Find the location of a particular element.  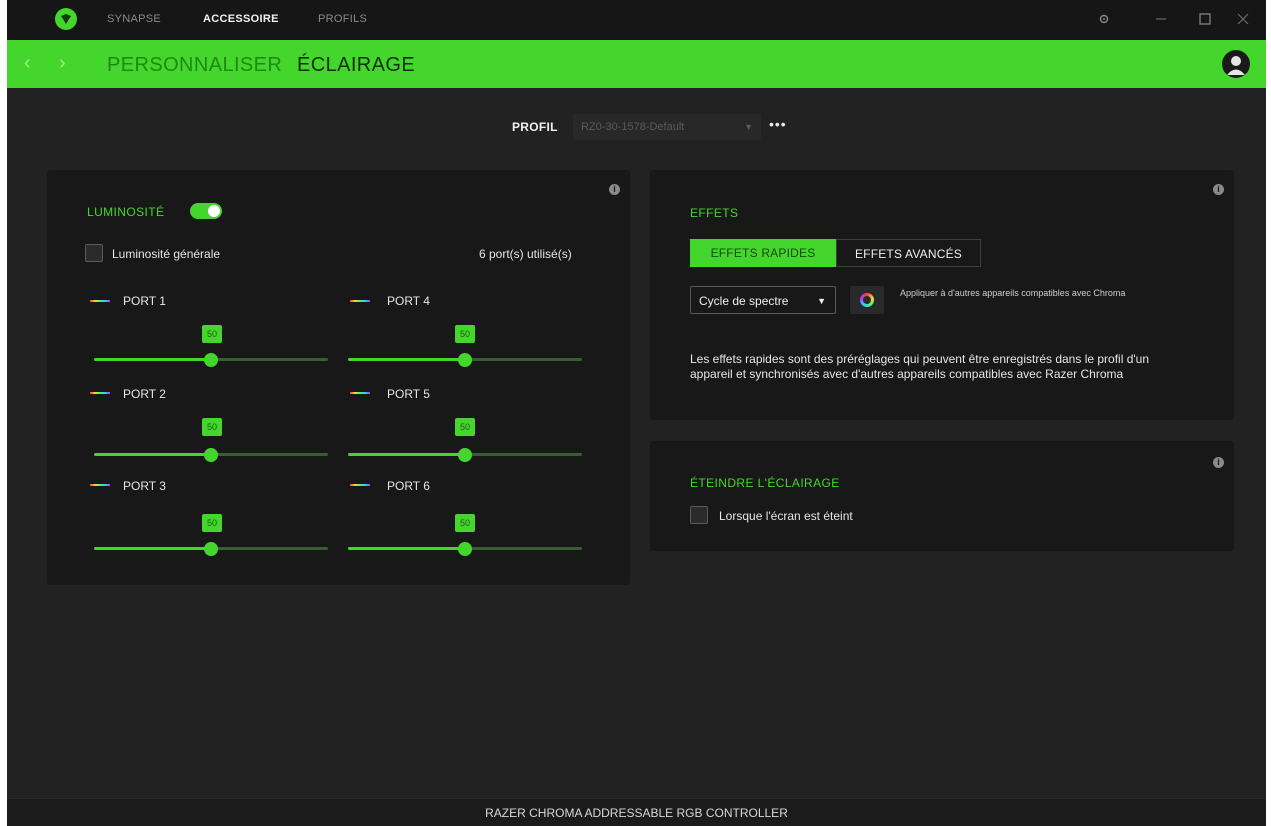

chroma-apply-button is located at coordinates (867, 300).